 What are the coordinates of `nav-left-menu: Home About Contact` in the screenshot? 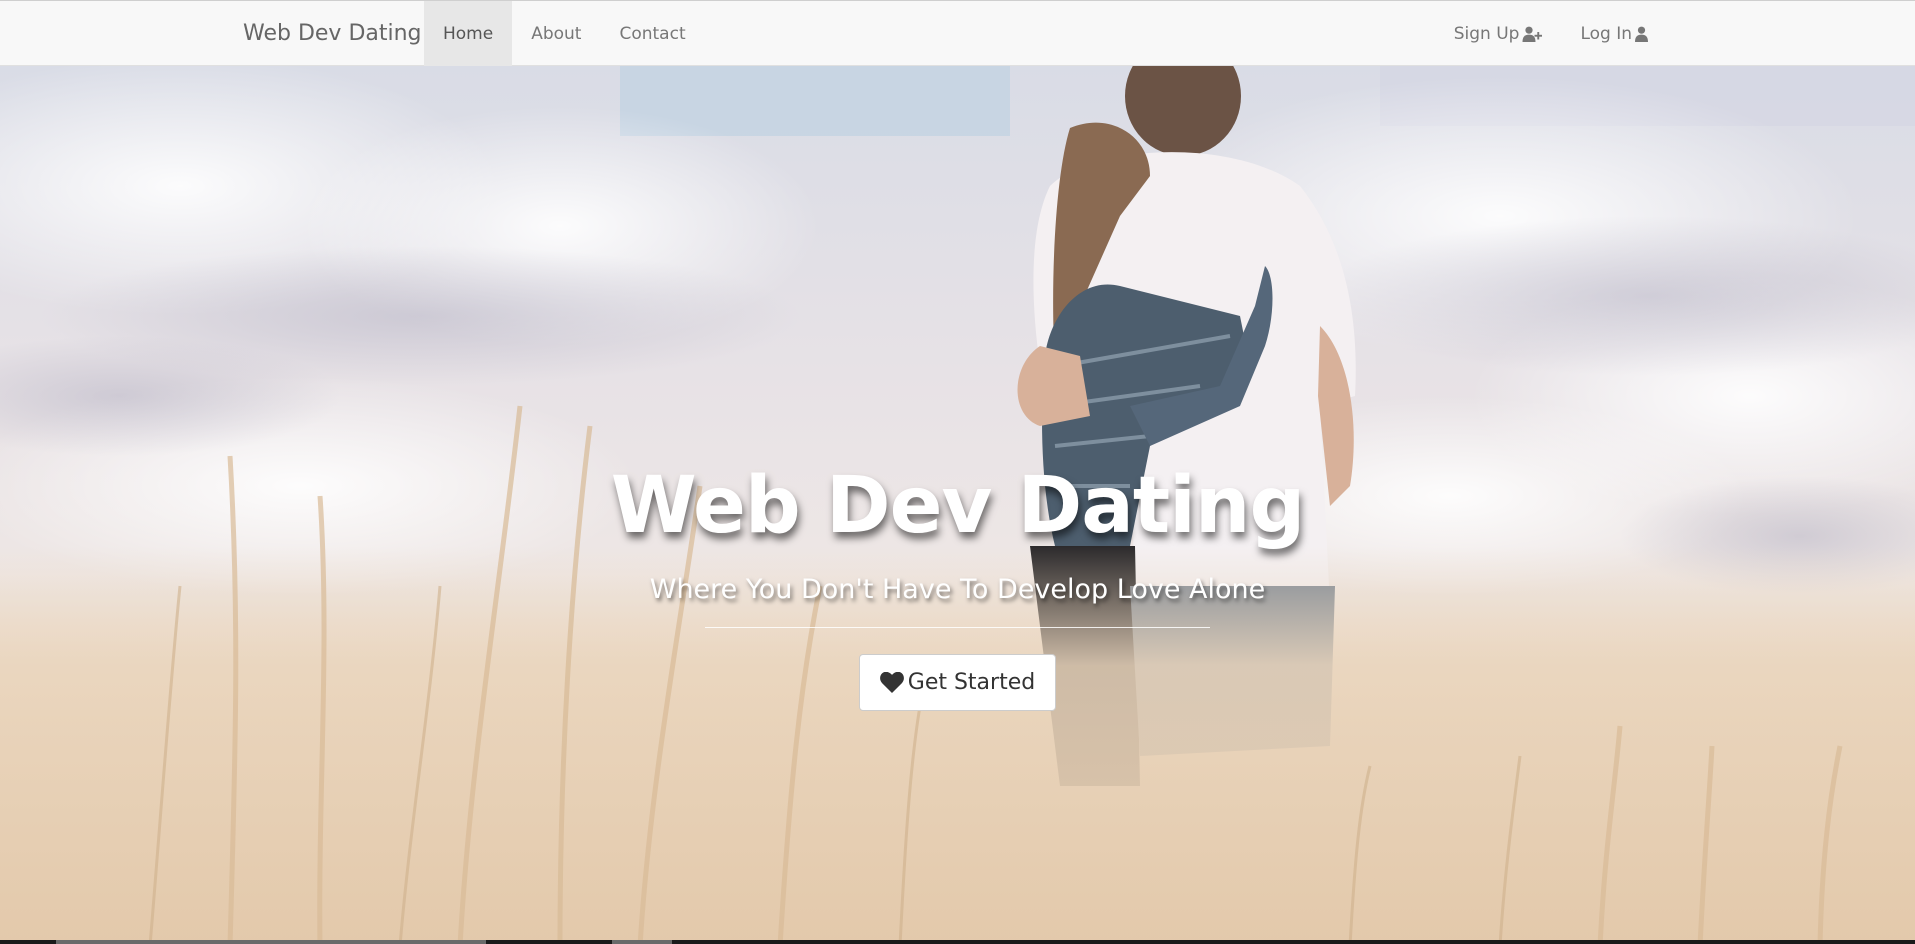 It's located at (564, 33).